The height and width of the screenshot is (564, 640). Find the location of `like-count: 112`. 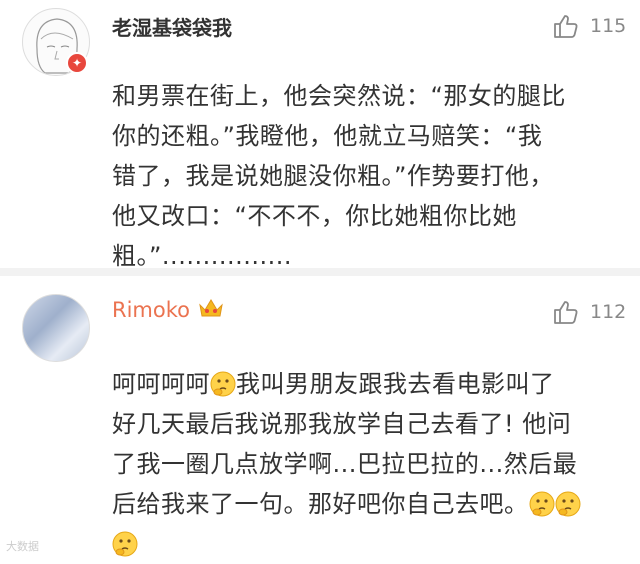

like-count: 112 is located at coordinates (608, 312).